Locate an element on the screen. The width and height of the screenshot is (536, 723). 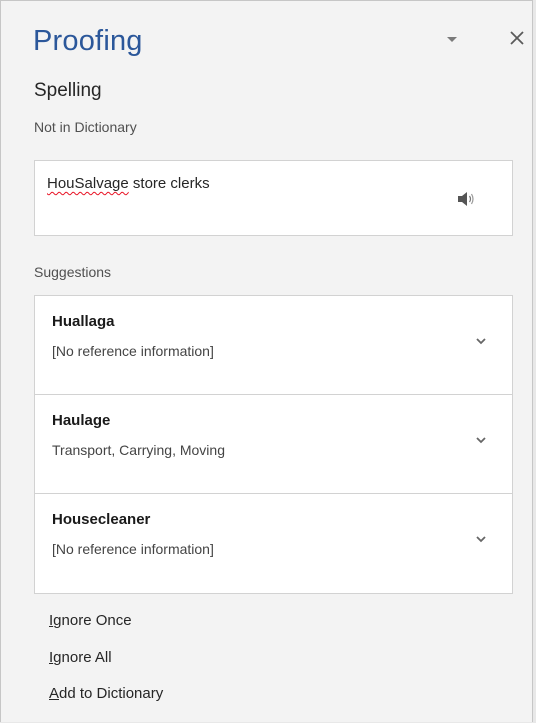
add-to-dictionary-button: Add to Dictionary is located at coordinates (106, 693).